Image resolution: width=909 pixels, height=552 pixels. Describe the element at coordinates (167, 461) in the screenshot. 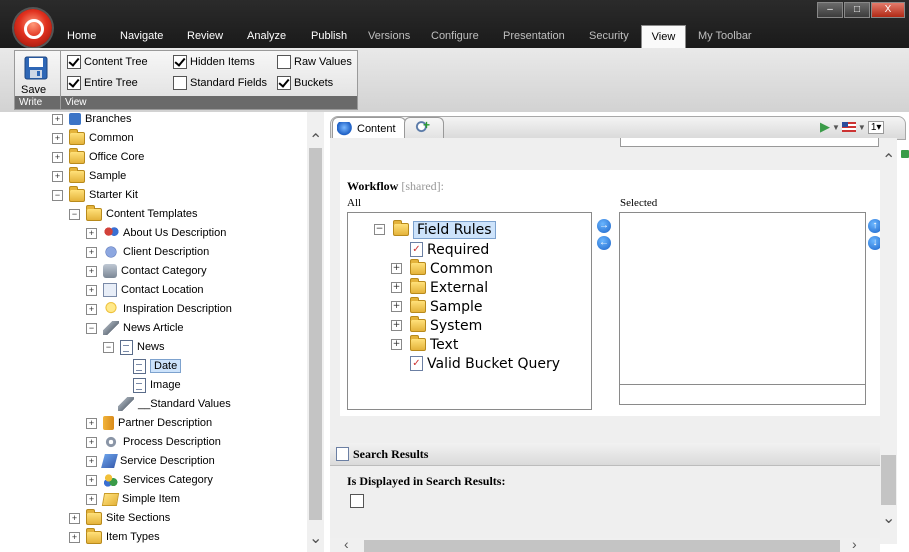

I see `tree-node-label: Service Description` at that location.